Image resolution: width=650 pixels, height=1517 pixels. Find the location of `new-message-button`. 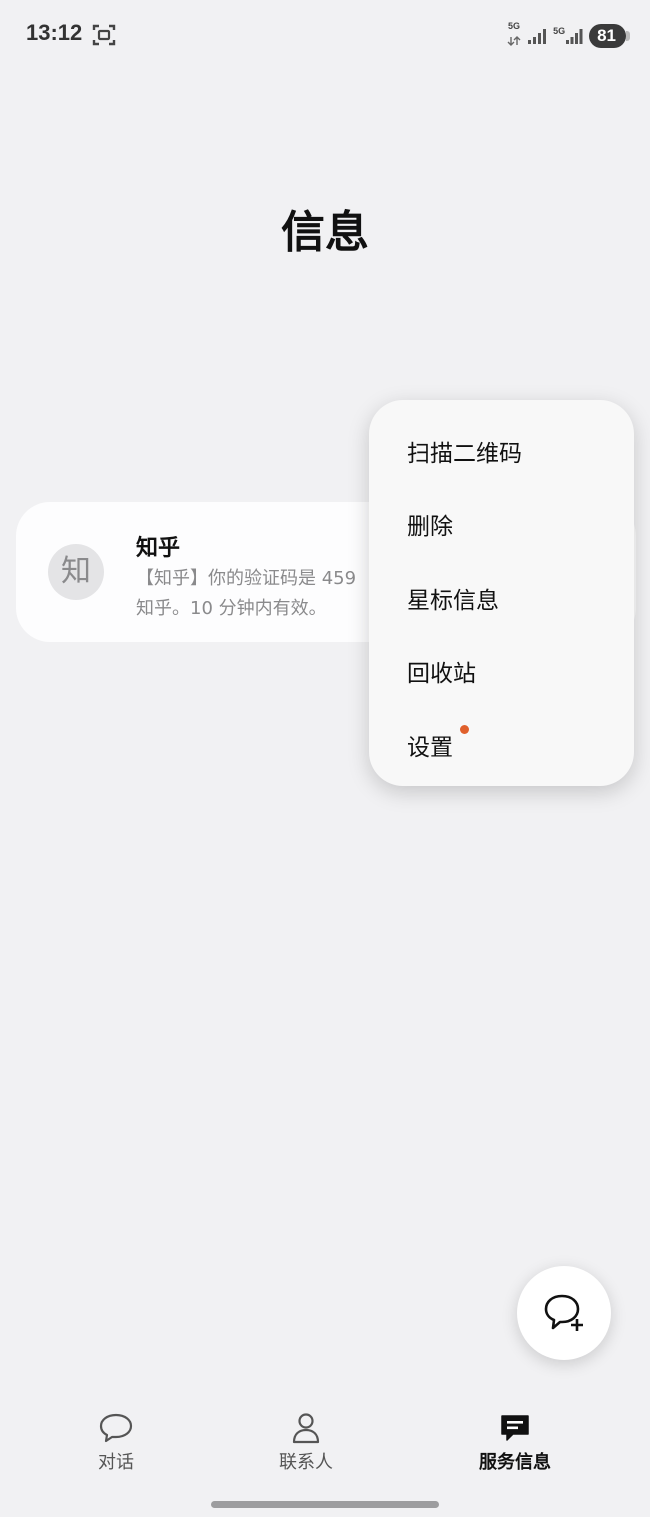

new-message-button is located at coordinates (564, 1313).